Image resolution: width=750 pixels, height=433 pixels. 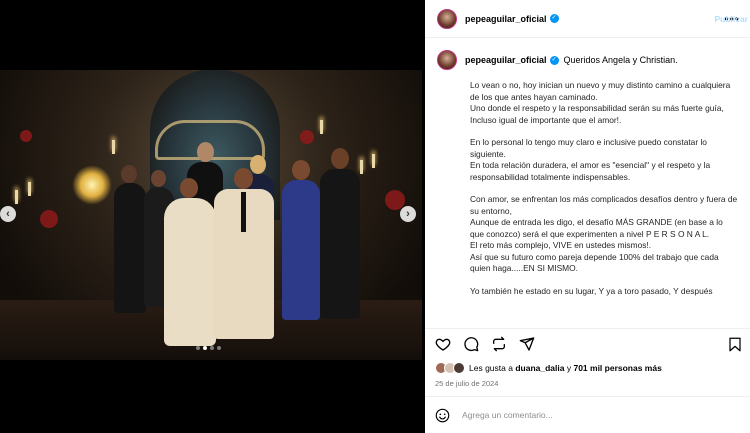 I want to click on carousel-dot-active, so click(x=205, y=348).